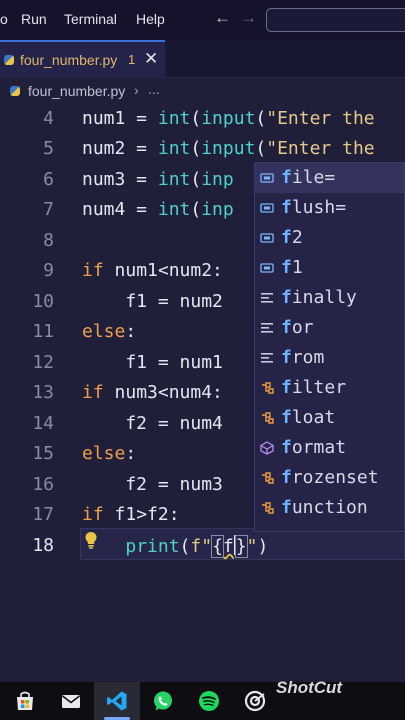 The width and height of the screenshot is (405, 720). Describe the element at coordinates (158, 179) in the screenshot. I see `code-line-6: num3 = int(inp` at that location.